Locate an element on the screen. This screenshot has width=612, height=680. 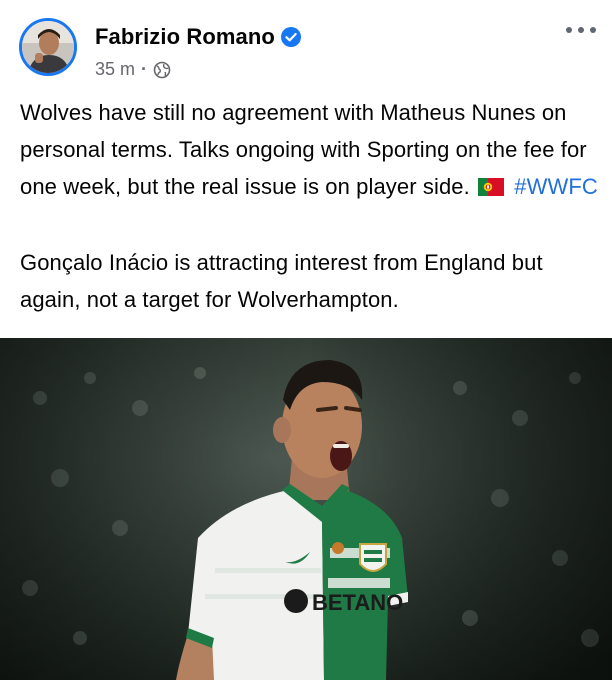
verified-badge-icon is located at coordinates (290, 37).